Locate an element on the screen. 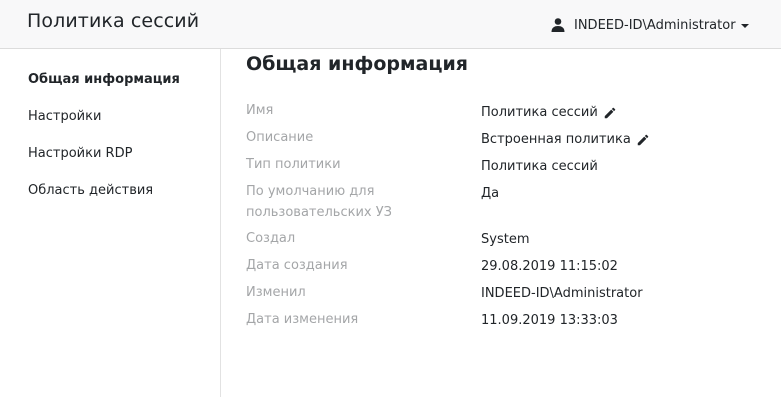  user-menu-button: INDEED-ID\Administrator is located at coordinates (649, 25).